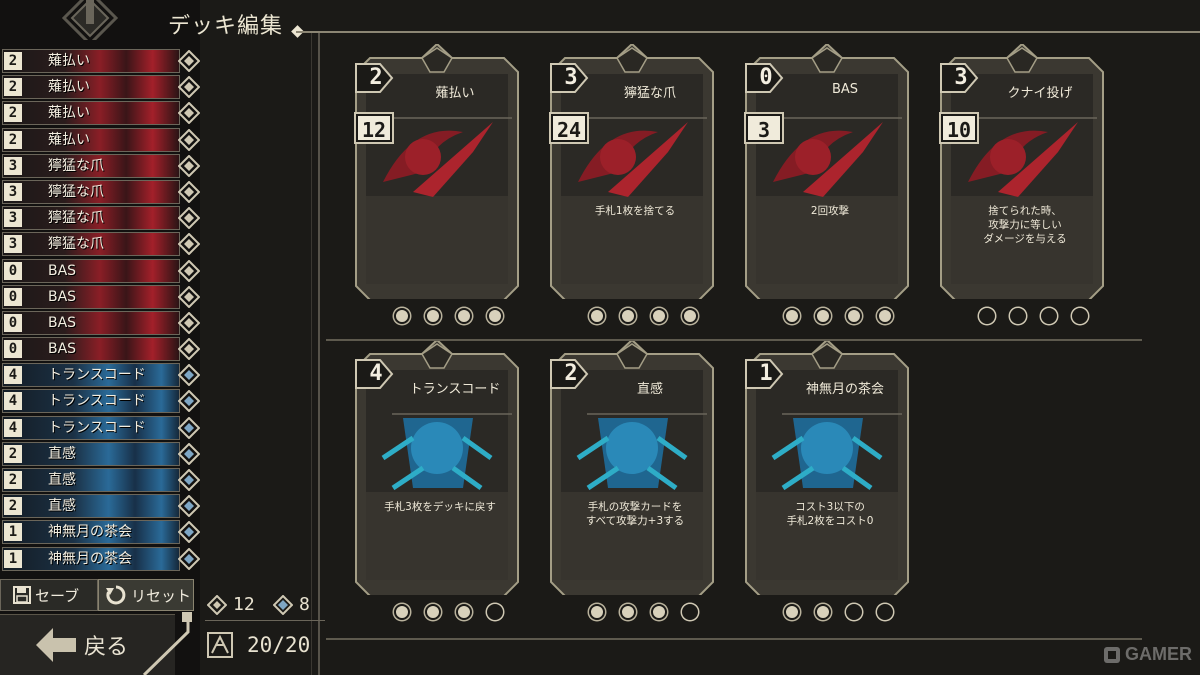  I want to click on card: 1 神無月の茶会 コスト3以下の 手札2枚をコスト0, so click(827, 467).